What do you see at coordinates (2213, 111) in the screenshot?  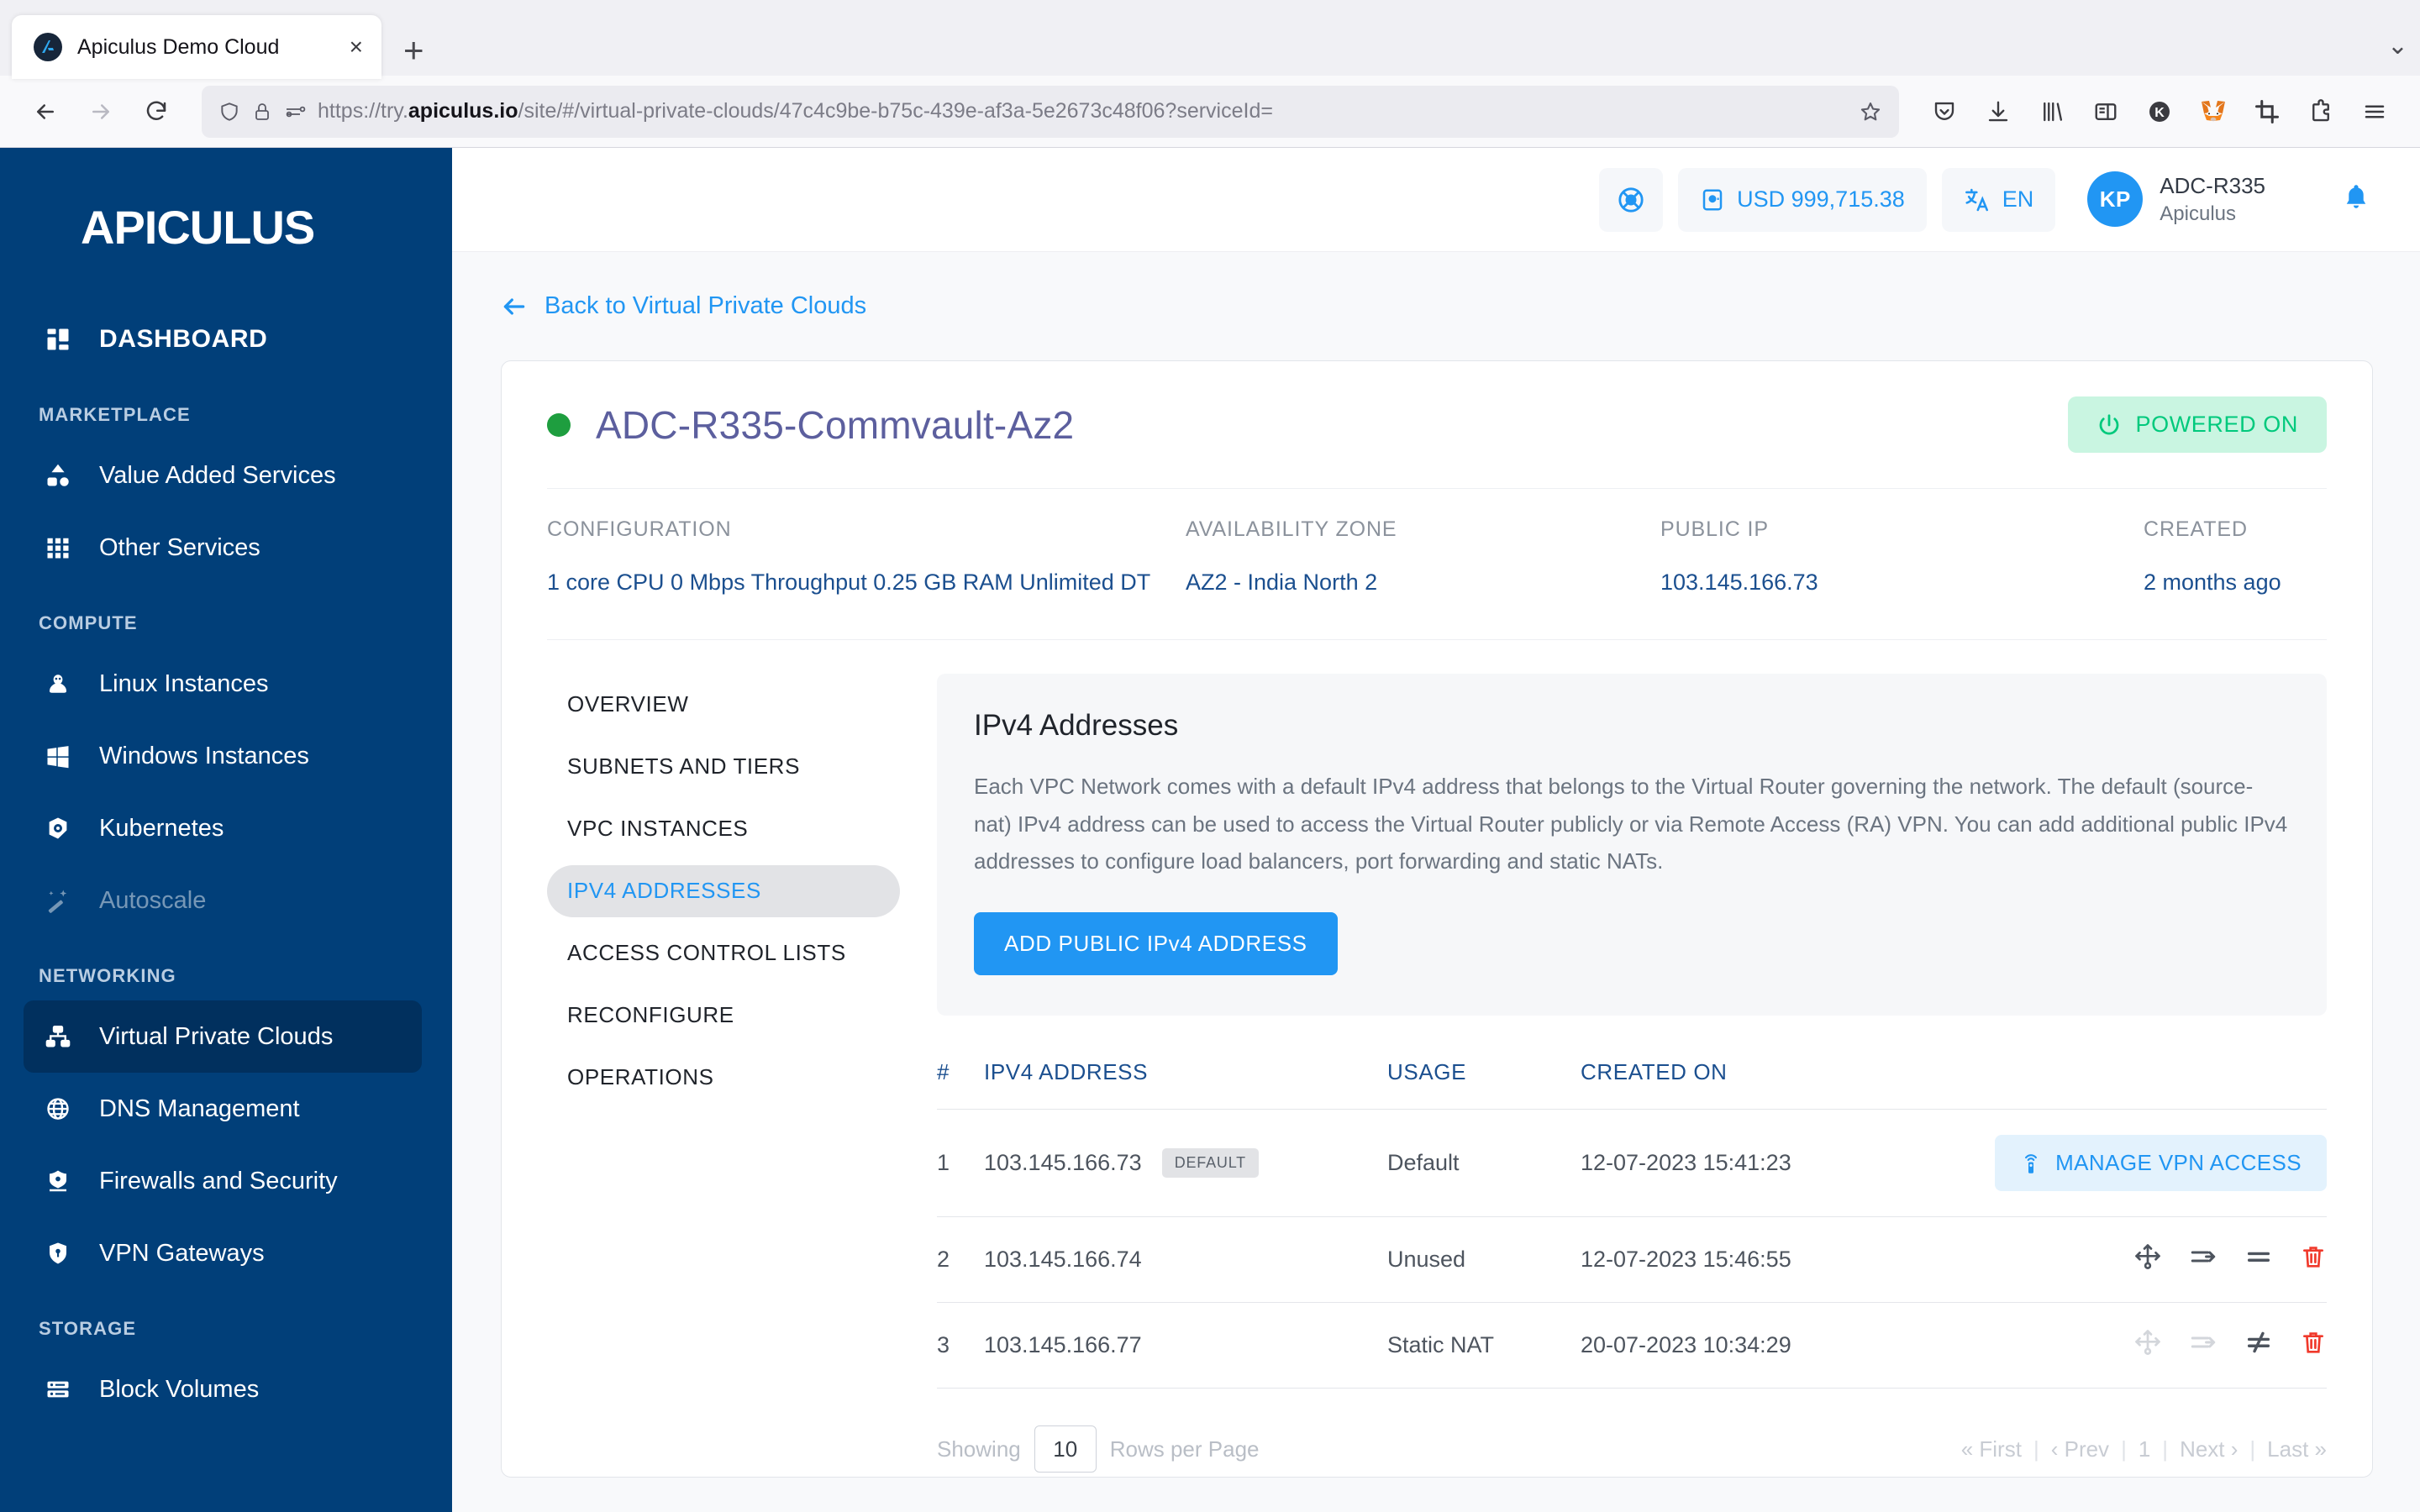 I see `metamask-extension-icon` at bounding box center [2213, 111].